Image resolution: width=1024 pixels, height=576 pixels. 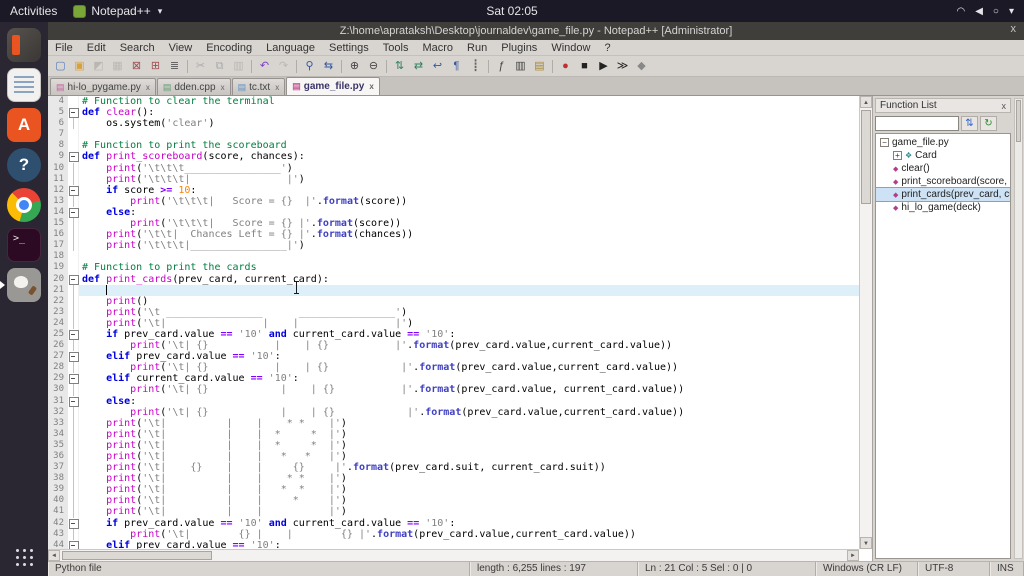 I want to click on vertical-scrollbar: ▲ ▼, so click(x=865, y=322).